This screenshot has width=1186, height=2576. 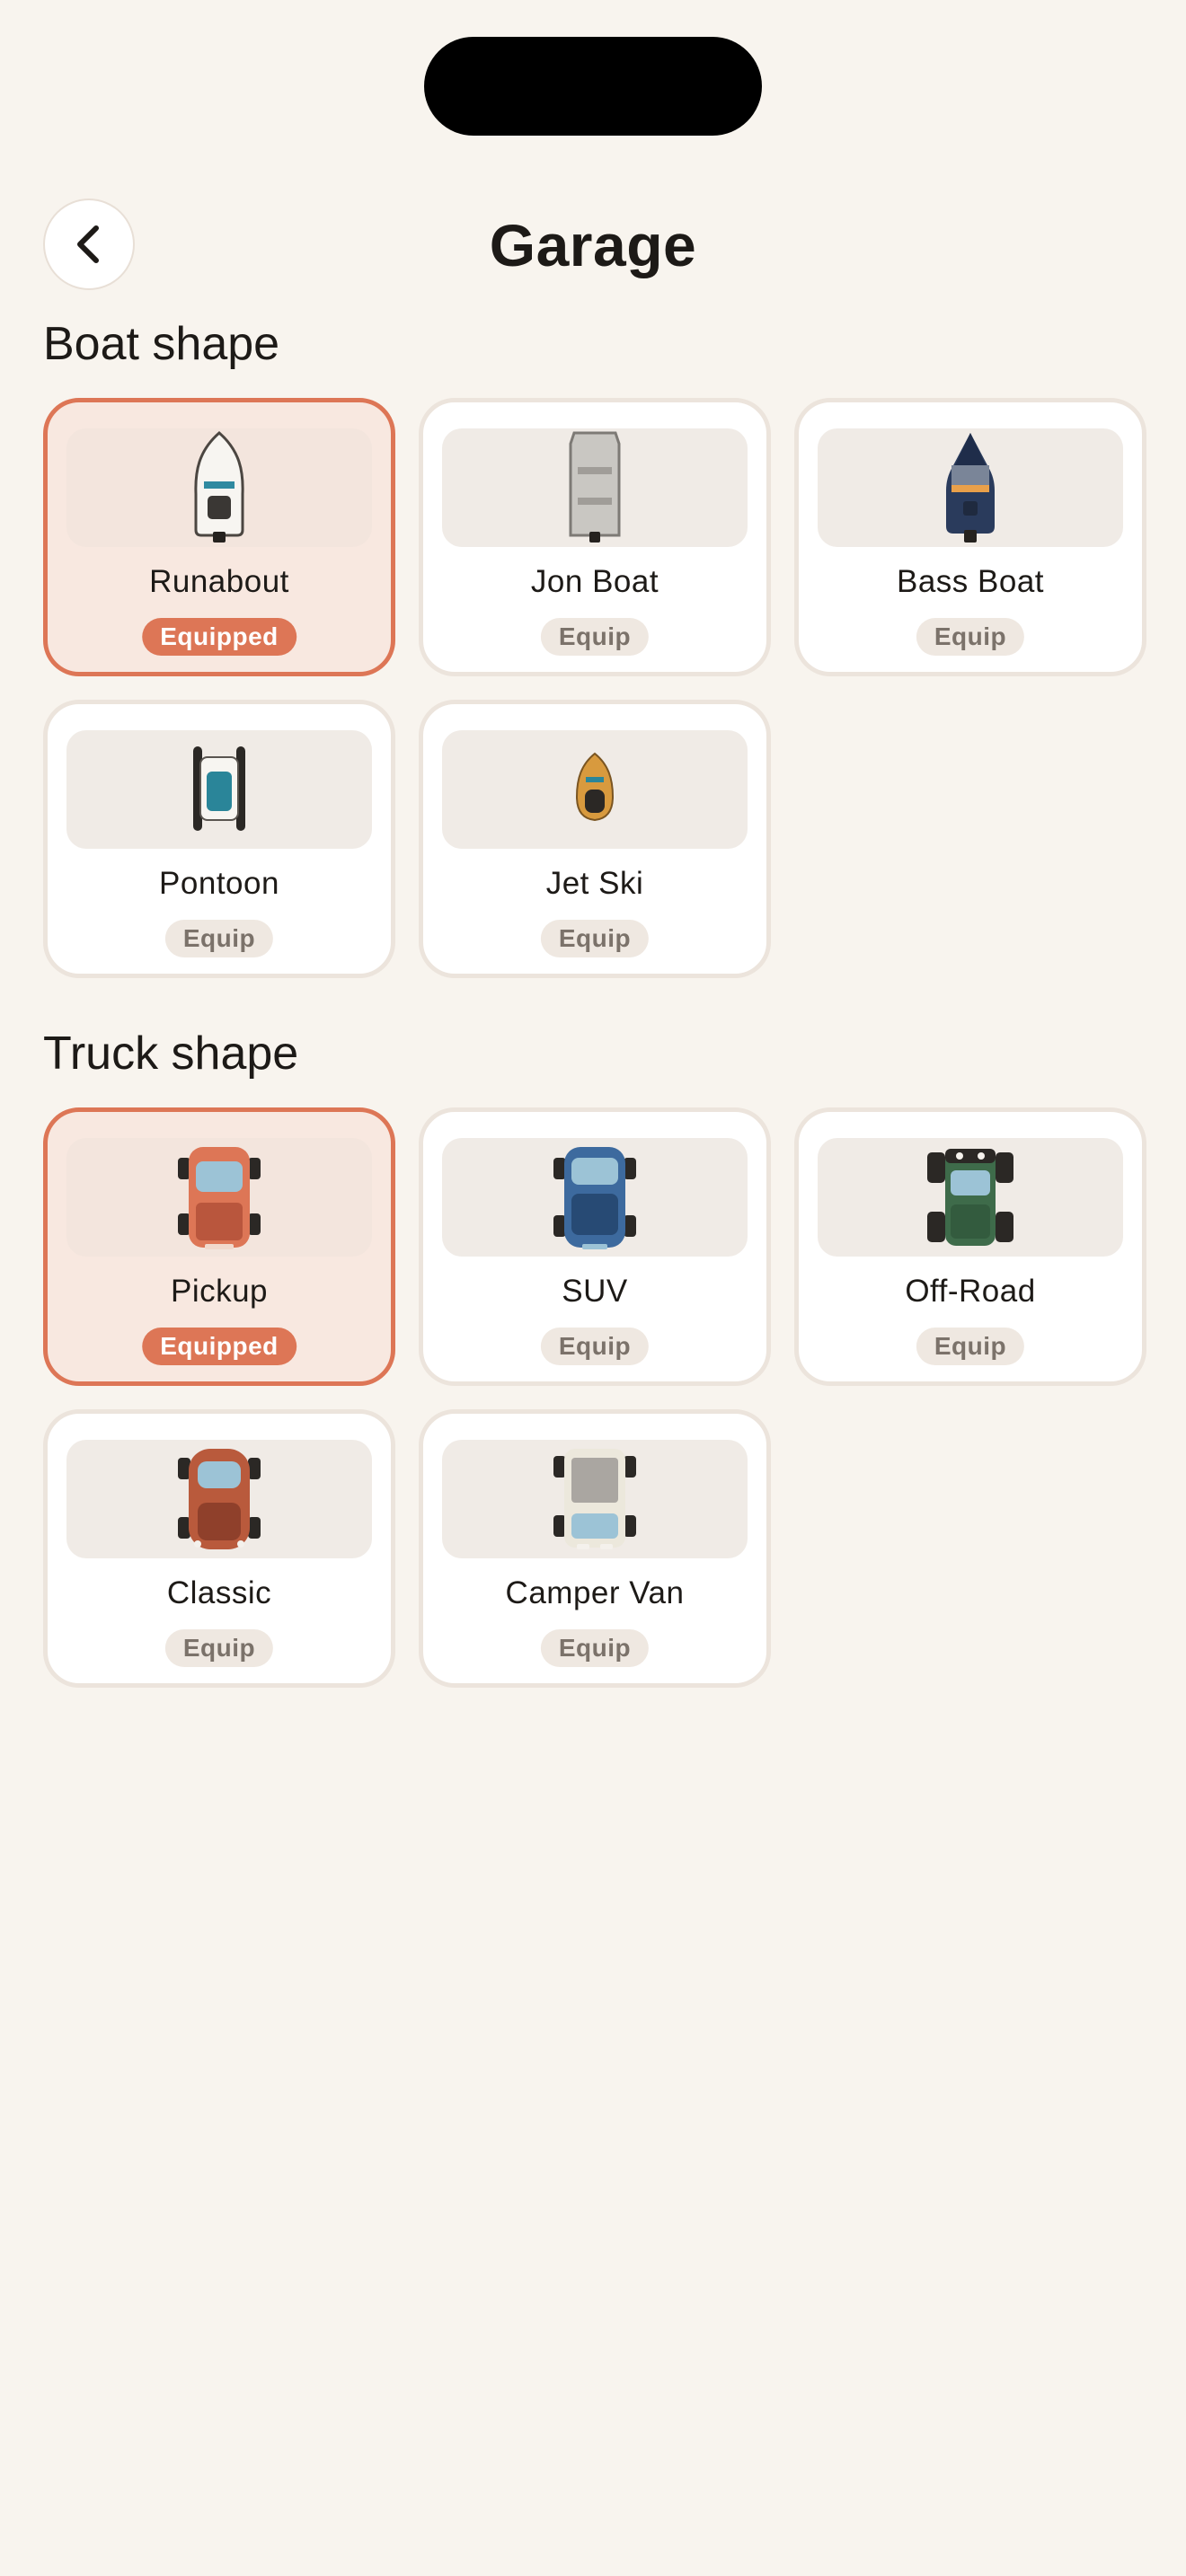 I want to click on boat-card-runabout: Runabout Equipped, so click(x=219, y=537).